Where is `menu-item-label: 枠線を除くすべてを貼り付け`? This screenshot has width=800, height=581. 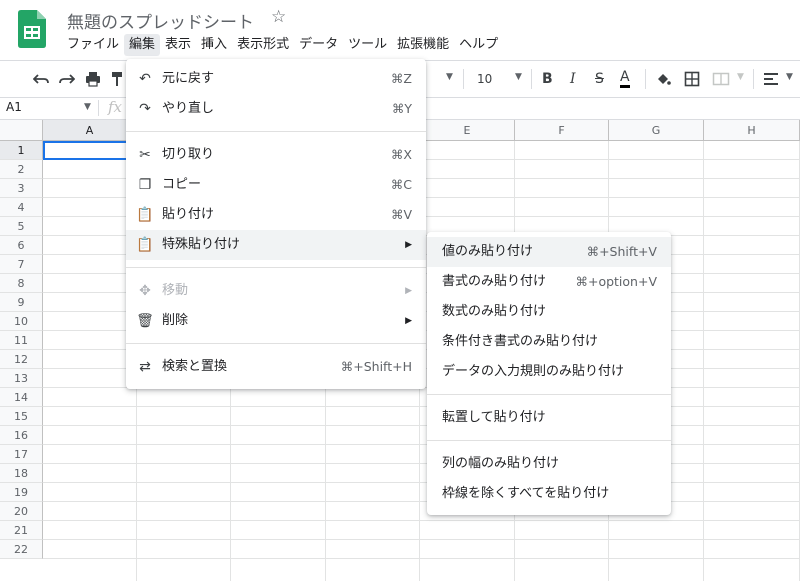
menu-item-label: 枠線を除くすべてを貼り付け is located at coordinates (526, 493).